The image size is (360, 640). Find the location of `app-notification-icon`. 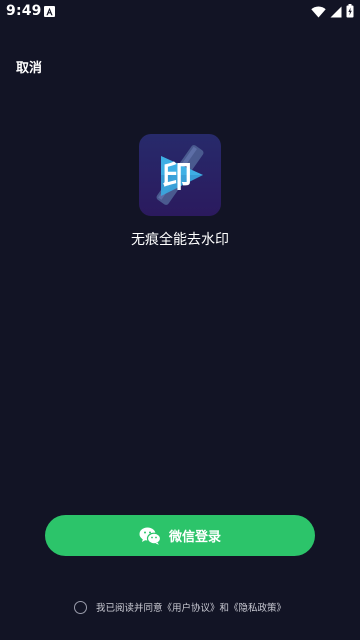

app-notification-icon is located at coordinates (49, 11).